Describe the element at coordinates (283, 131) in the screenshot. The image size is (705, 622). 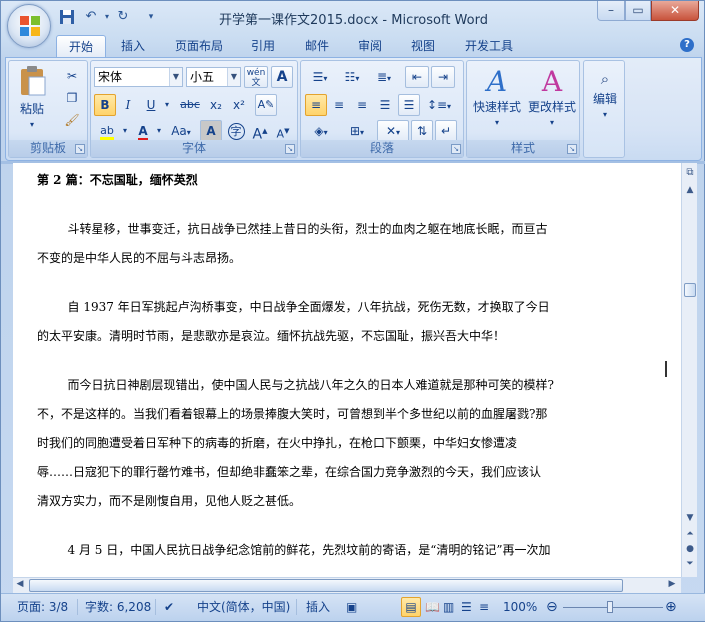
I see `shrink-font-button: A▼` at that location.